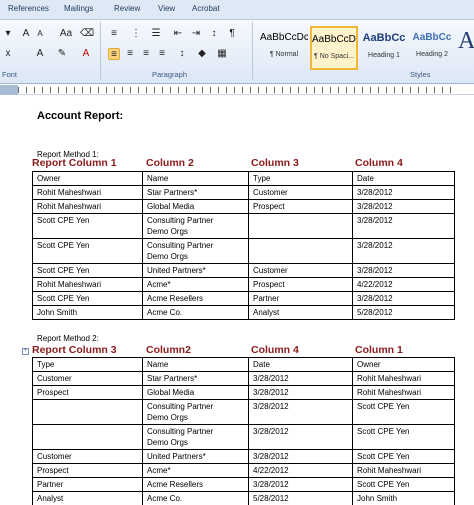 The image size is (474, 505). What do you see at coordinates (206, 8) in the screenshot?
I see `tab-acrobat: Acrobat` at bounding box center [206, 8].